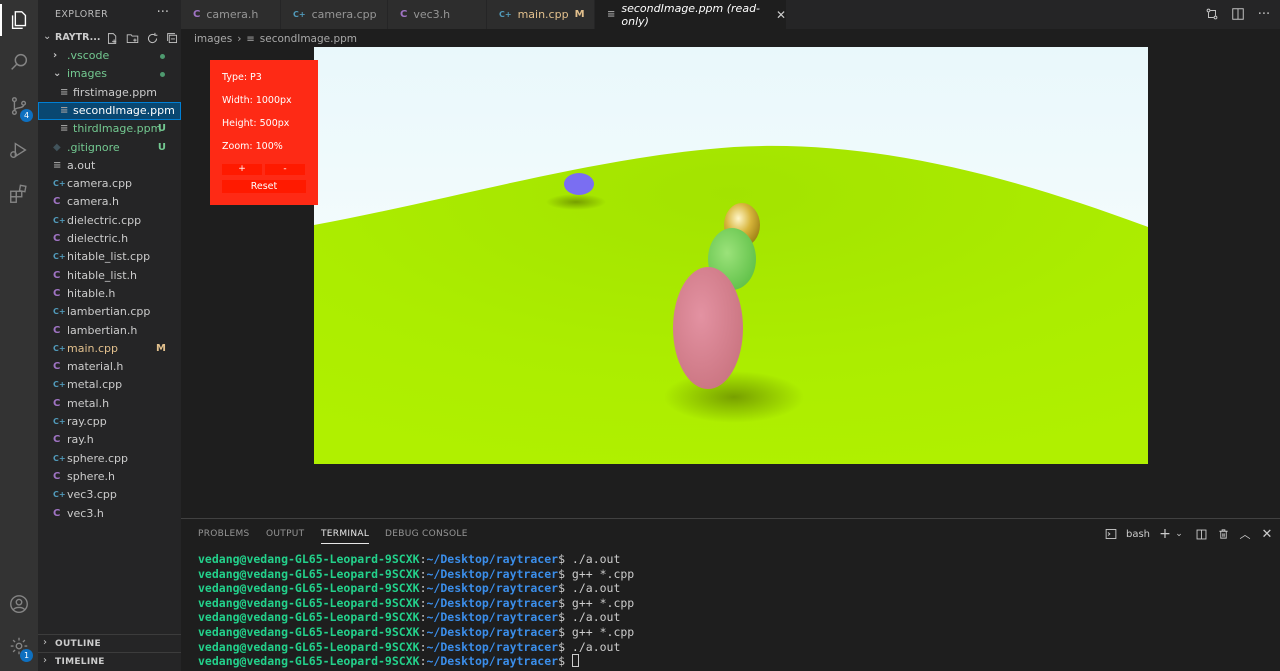  Describe the element at coordinates (242, 169) in the screenshot. I see `zoom-in-button: +` at that location.